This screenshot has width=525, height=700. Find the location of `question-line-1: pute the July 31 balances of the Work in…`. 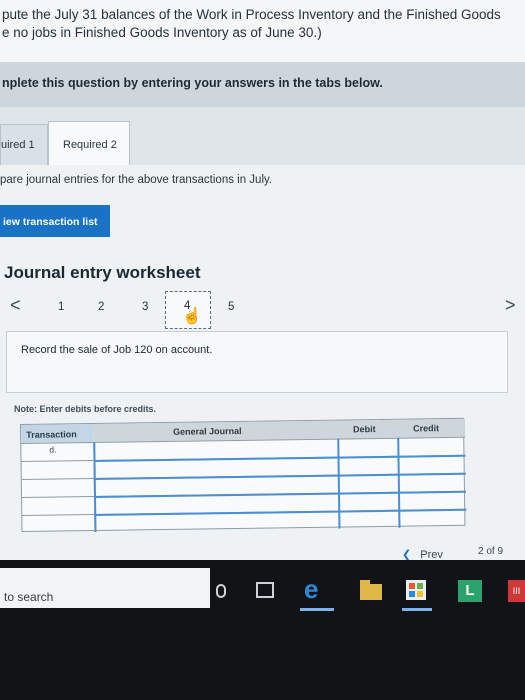

question-line-1: pute the July 31 balances of the Work in… is located at coordinates (251, 14).